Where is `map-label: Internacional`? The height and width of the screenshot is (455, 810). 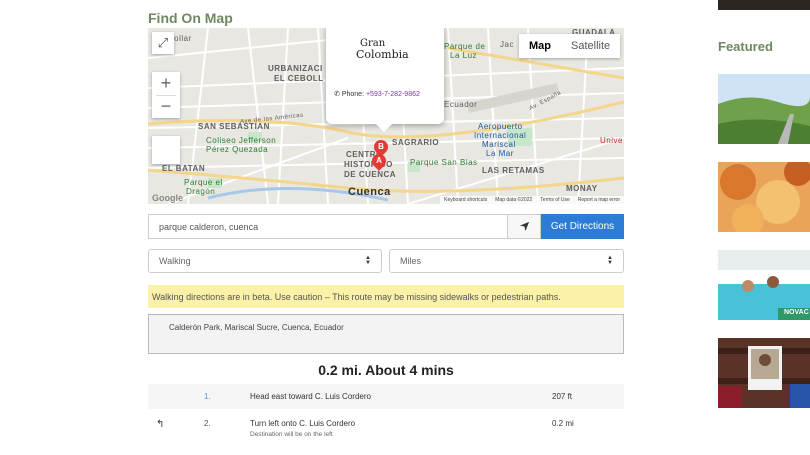
map-label: Internacional is located at coordinates (500, 135).